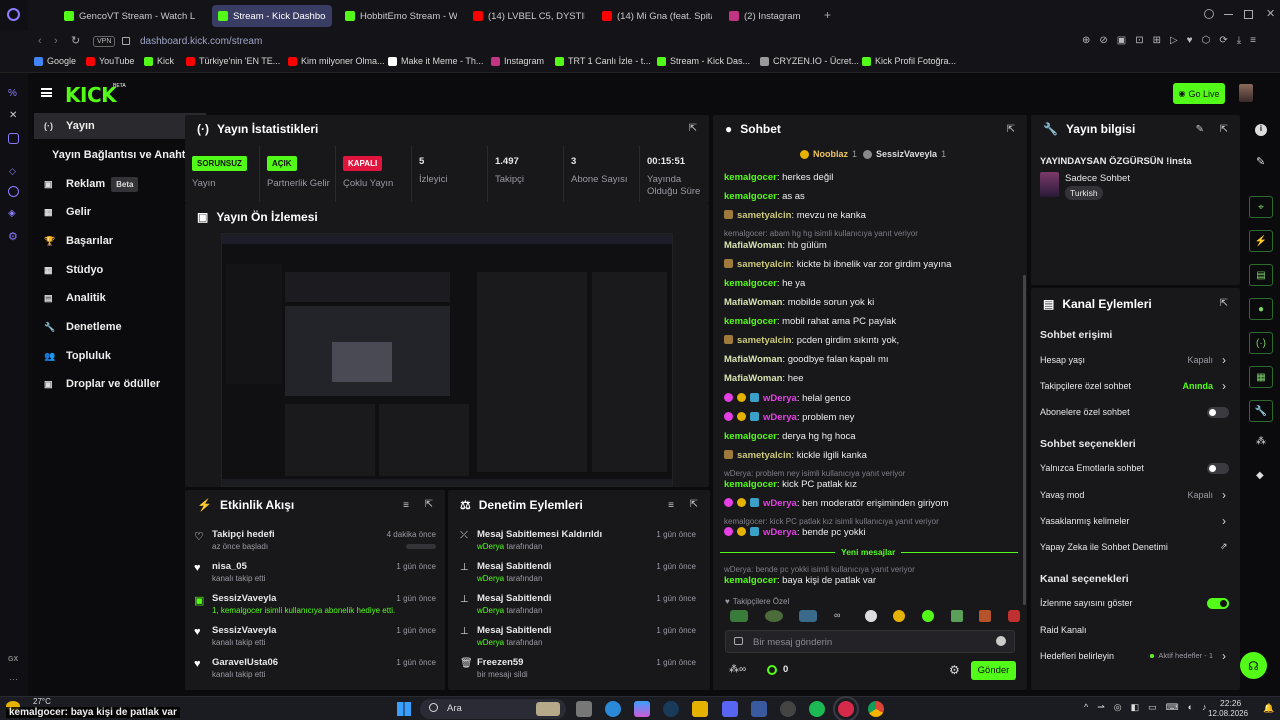 This screenshot has width=1280, height=720. What do you see at coordinates (759, 709) in the screenshot?
I see `app-icon` at bounding box center [759, 709].